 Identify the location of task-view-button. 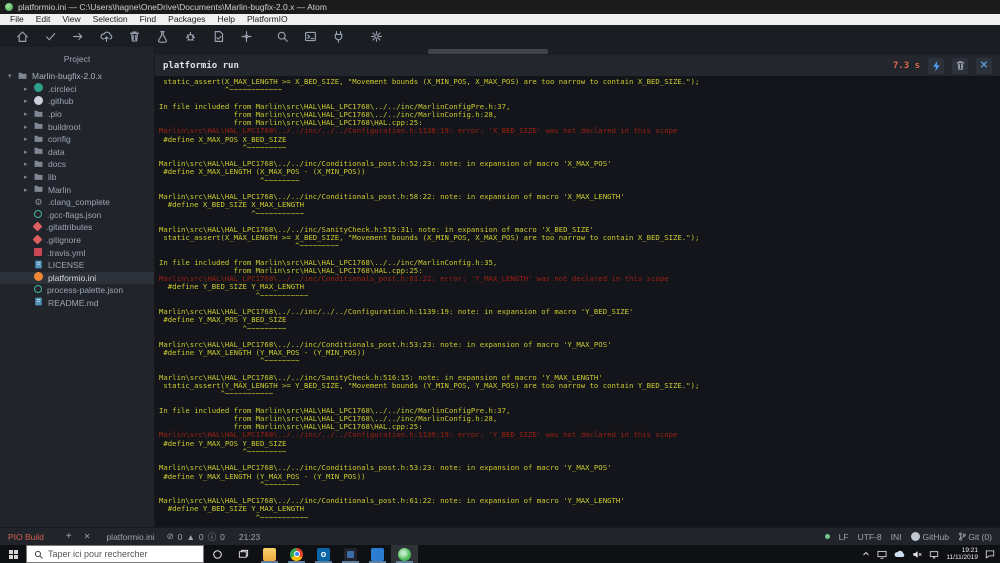
(243, 554).